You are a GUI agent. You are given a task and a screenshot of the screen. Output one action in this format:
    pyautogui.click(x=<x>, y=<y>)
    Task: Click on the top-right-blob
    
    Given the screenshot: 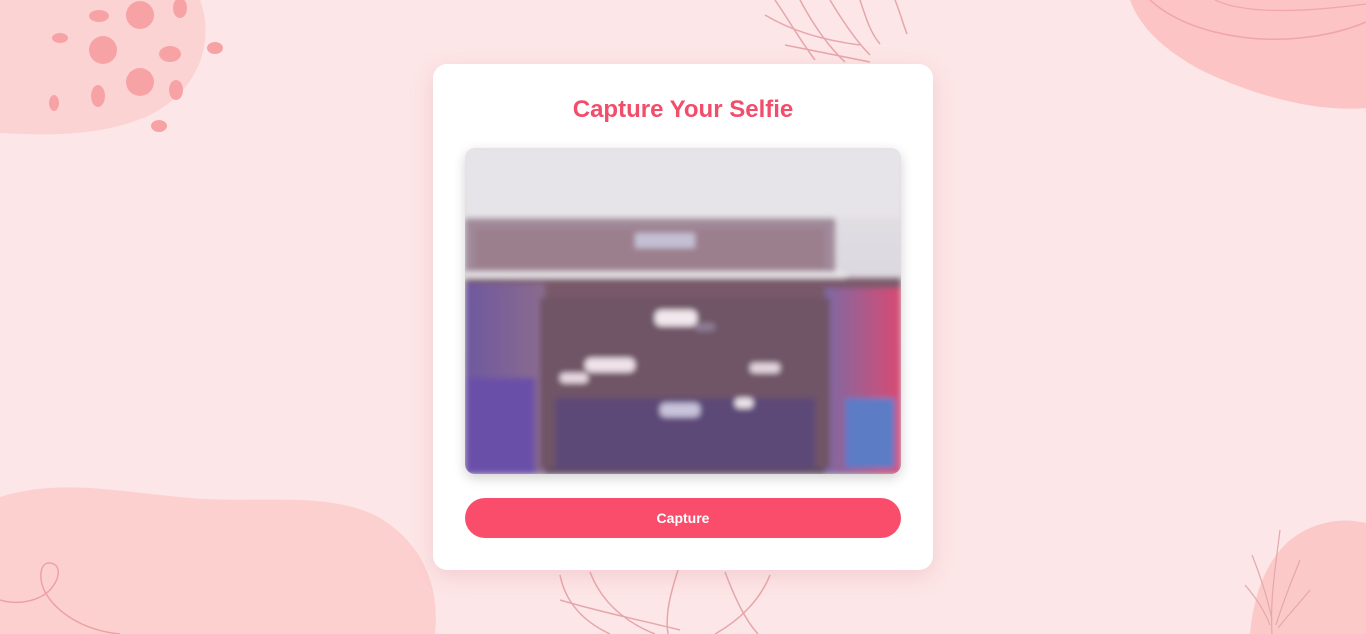 What is the action you would take?
    pyautogui.click(x=1248, y=54)
    